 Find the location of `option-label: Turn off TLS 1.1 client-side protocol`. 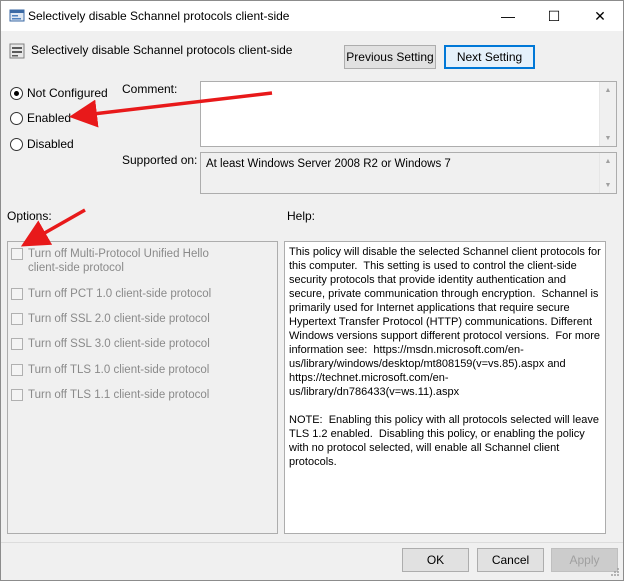

option-label: Turn off TLS 1.1 client-side protocol is located at coordinates (119, 395).